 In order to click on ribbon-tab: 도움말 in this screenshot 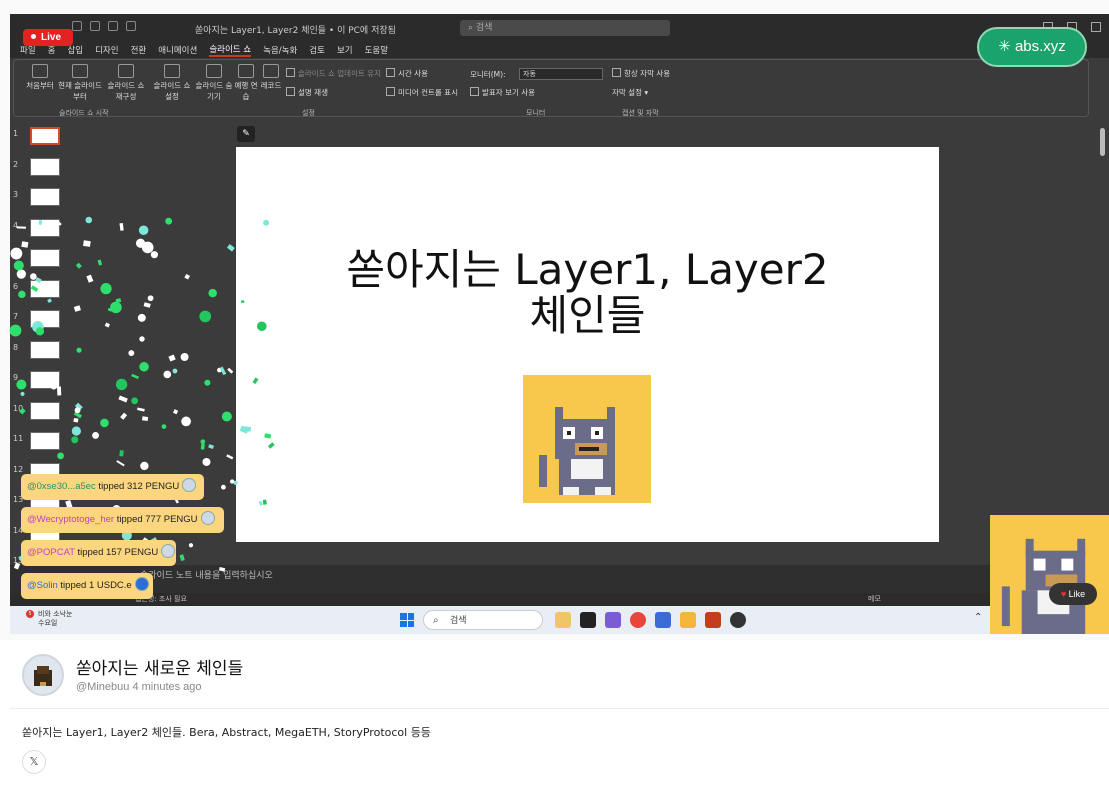, I will do `click(376, 50)`.